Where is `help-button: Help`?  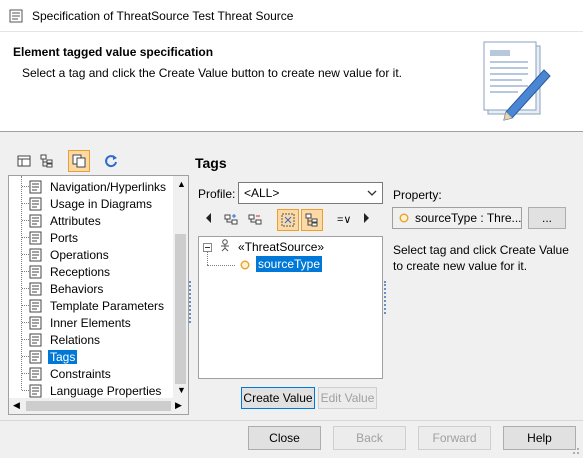
help-button: Help is located at coordinates (539, 438).